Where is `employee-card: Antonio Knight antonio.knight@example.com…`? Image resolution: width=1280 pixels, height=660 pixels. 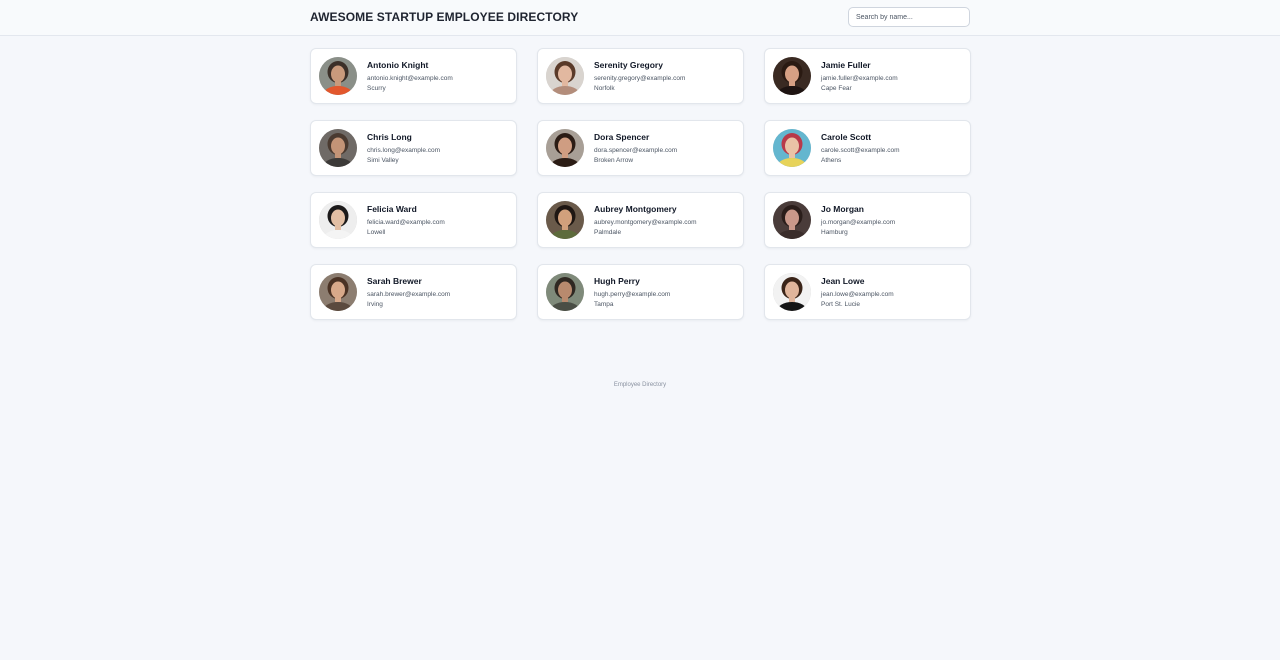 employee-card: Antonio Knight antonio.knight@example.com… is located at coordinates (413, 76).